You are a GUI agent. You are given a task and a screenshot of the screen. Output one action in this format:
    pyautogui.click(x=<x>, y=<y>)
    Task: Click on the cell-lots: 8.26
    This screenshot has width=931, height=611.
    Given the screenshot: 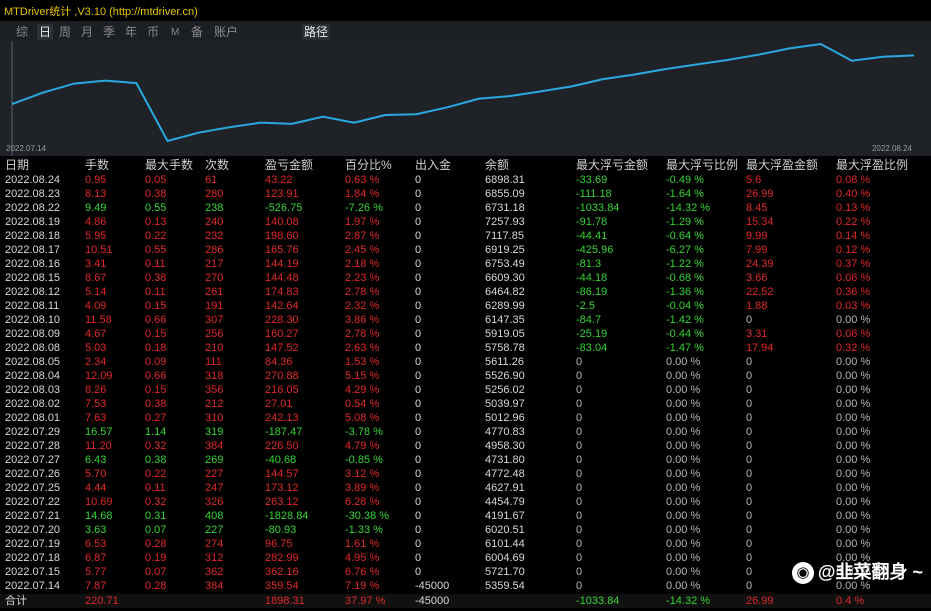 What is the action you would take?
    pyautogui.click(x=96, y=390)
    